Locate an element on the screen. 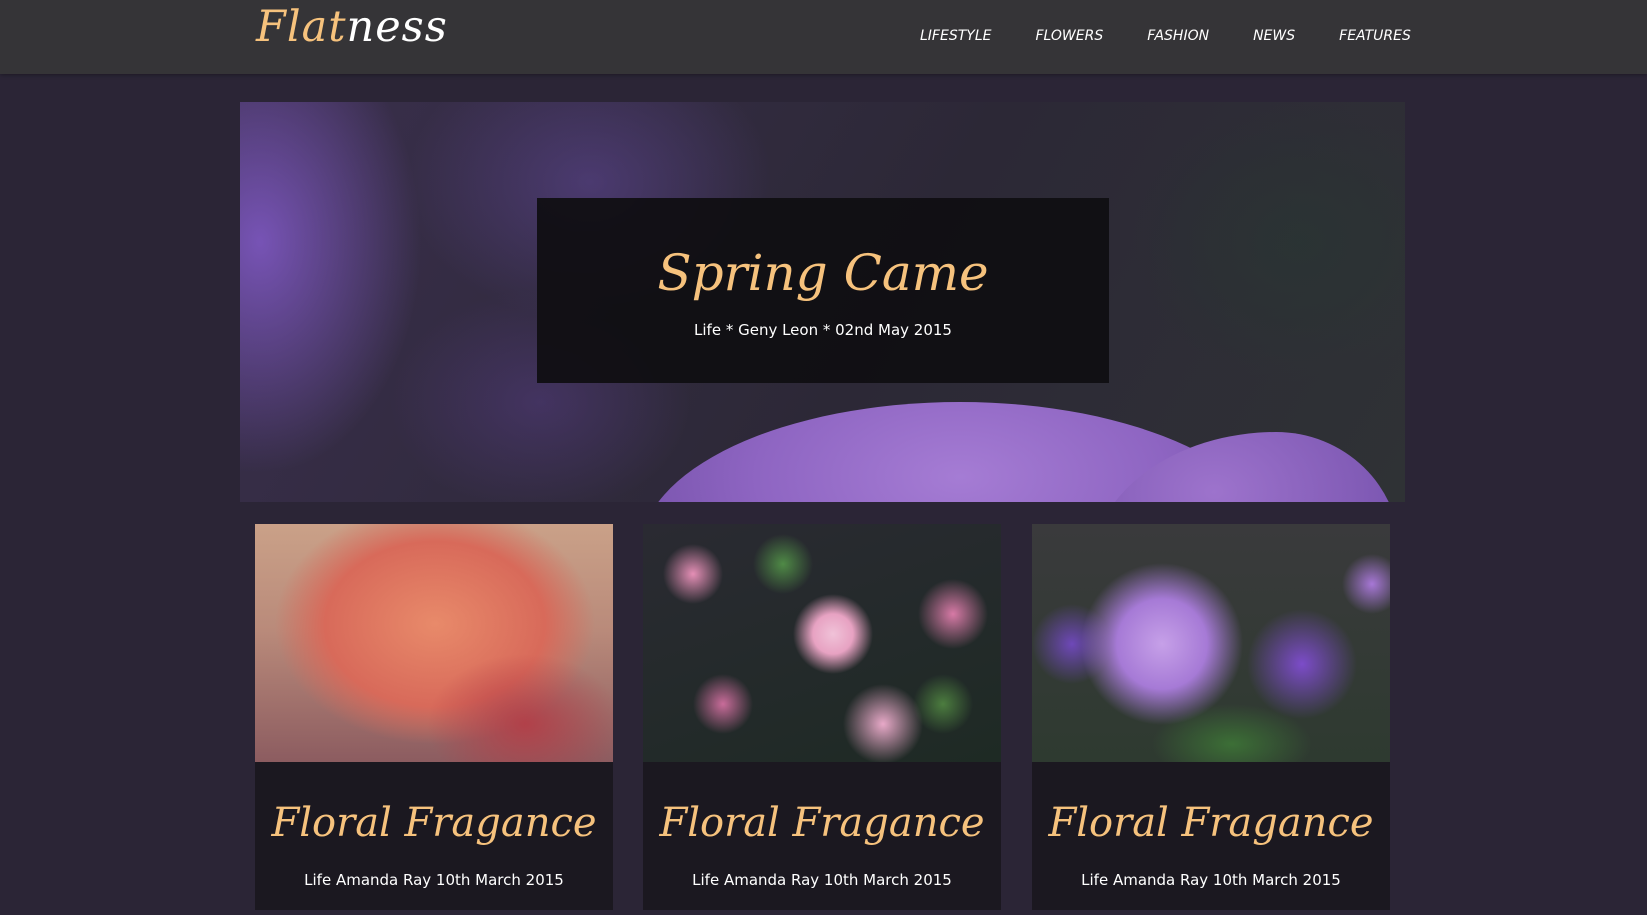  logo-part-flat: Flat is located at coordinates (301, 27).